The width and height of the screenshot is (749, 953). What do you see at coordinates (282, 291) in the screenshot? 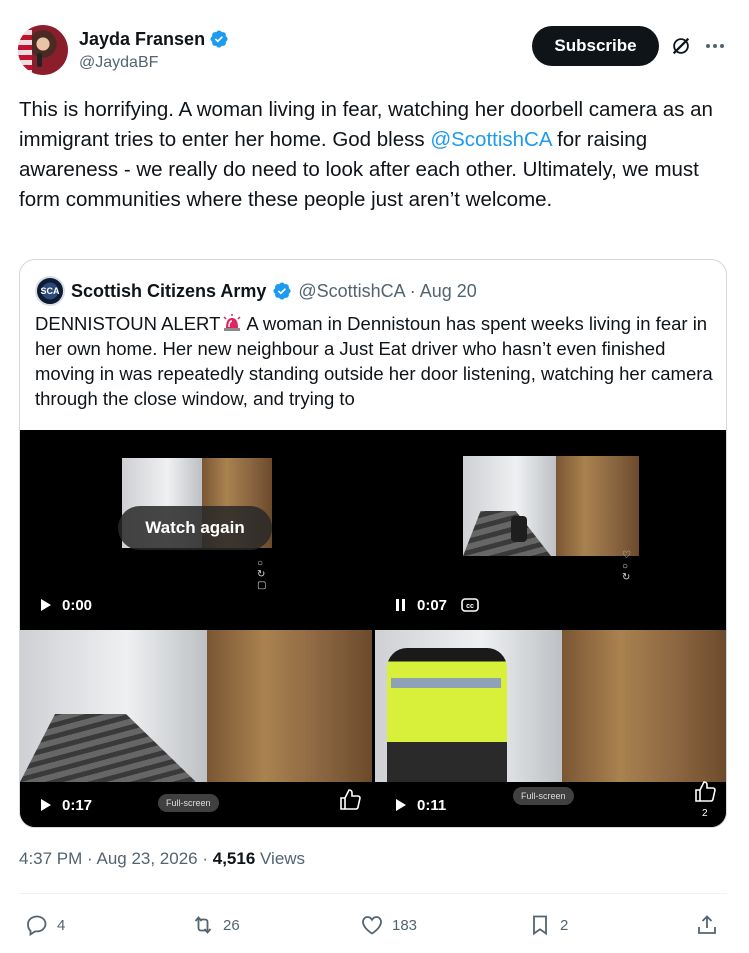
I see `quoted-verified-badge-icon` at bounding box center [282, 291].